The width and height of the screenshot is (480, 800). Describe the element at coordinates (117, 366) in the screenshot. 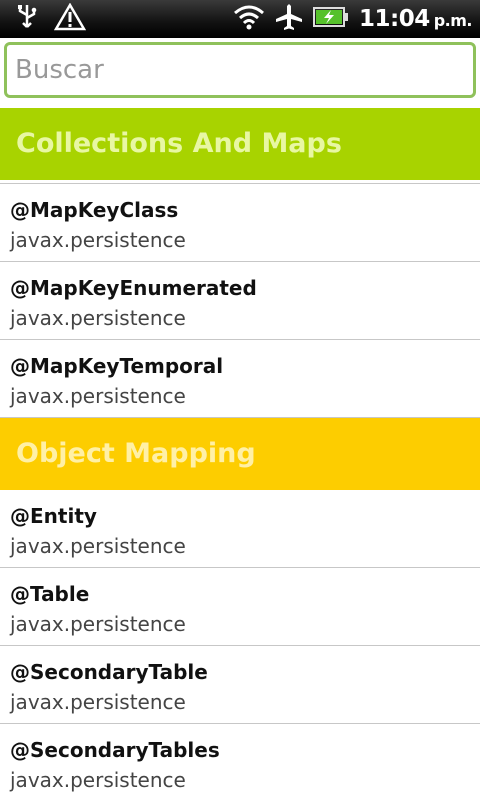

I see `item-name: @MapKeyTemporal` at that location.